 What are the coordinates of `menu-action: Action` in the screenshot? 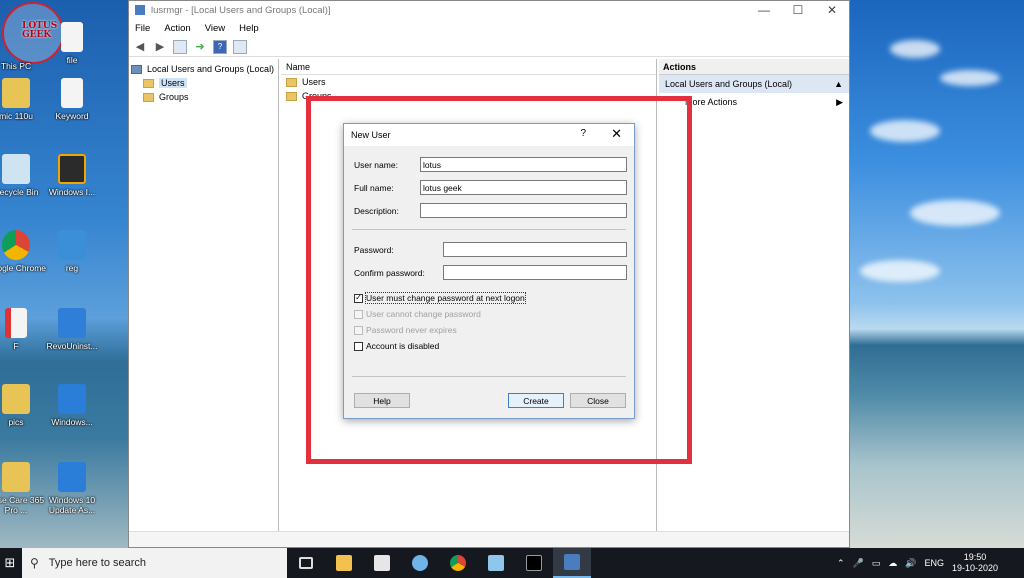 It's located at (177, 28).